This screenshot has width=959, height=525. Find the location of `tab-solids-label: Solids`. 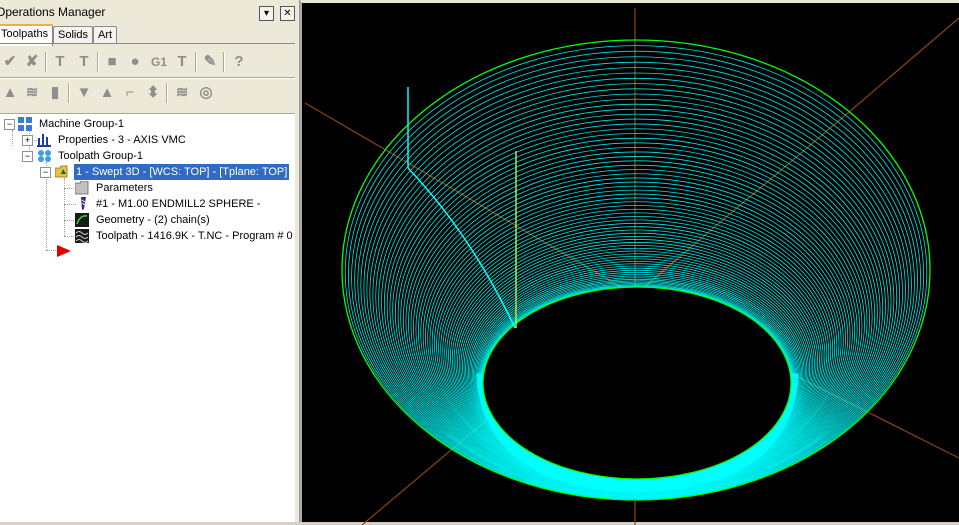

tab-solids-label: Solids is located at coordinates (73, 35).